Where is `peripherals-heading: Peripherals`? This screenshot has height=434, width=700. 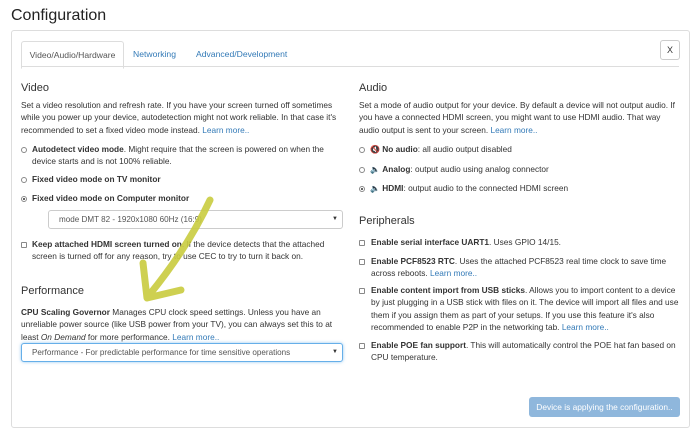
peripherals-heading: Peripherals is located at coordinates (387, 221).